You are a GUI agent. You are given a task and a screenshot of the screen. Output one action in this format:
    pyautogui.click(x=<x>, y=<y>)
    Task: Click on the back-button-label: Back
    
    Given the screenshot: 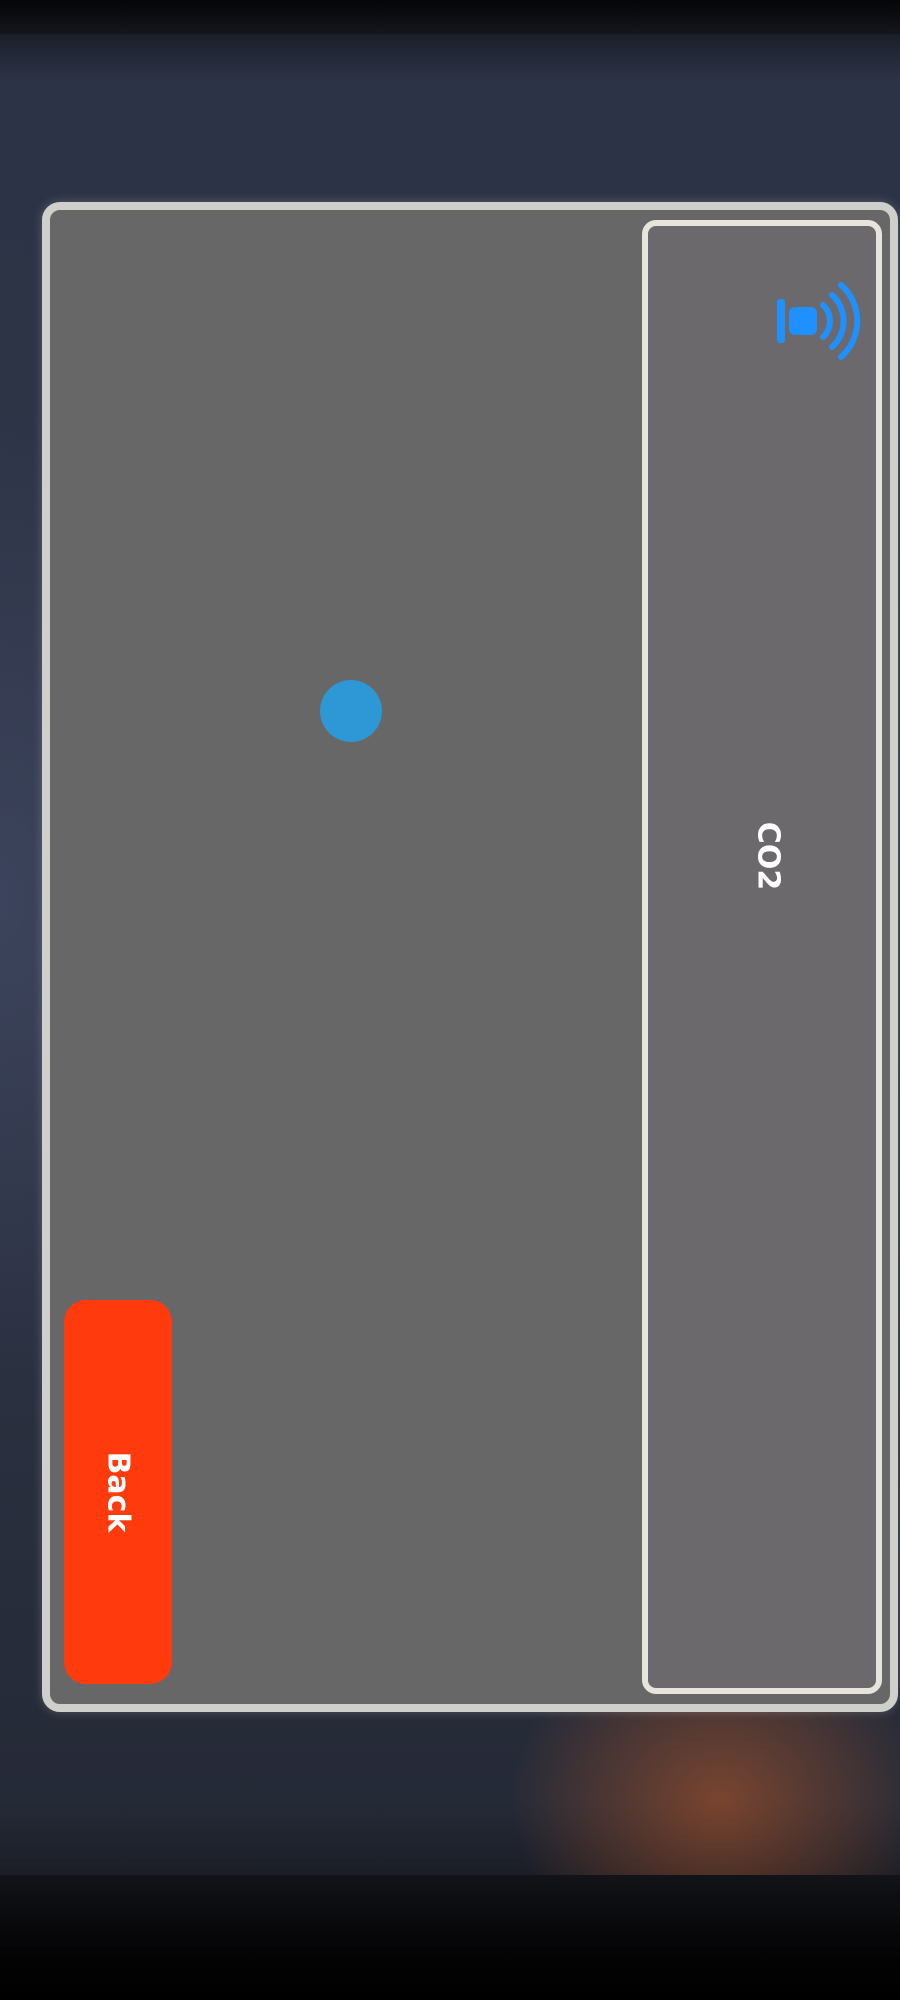 What is the action you would take?
    pyautogui.click(x=118, y=1492)
    